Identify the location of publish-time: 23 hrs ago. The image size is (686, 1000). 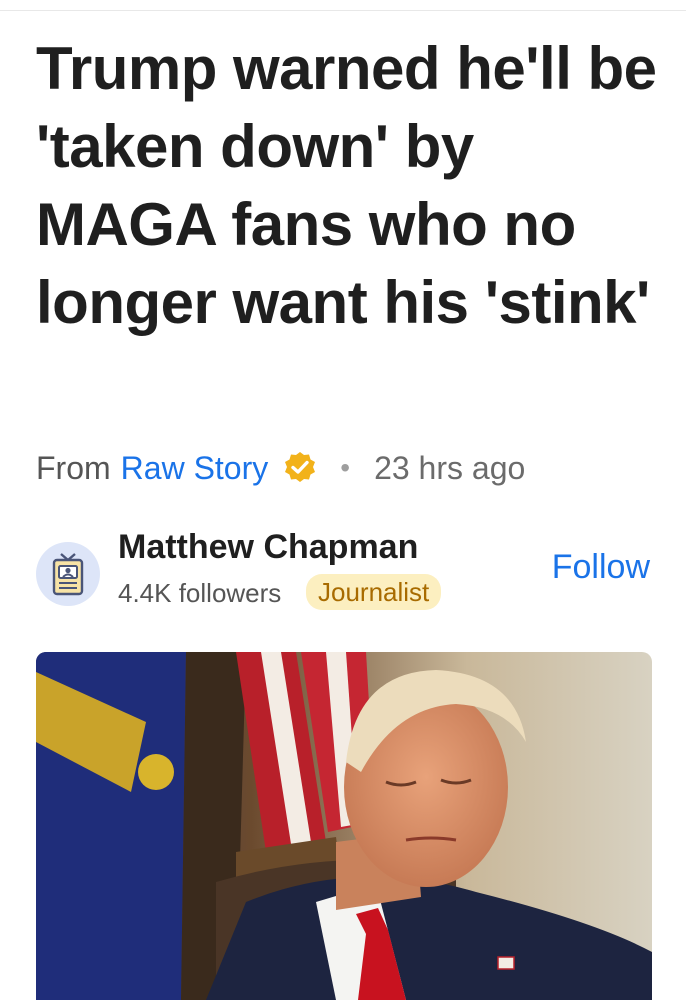
(450, 467).